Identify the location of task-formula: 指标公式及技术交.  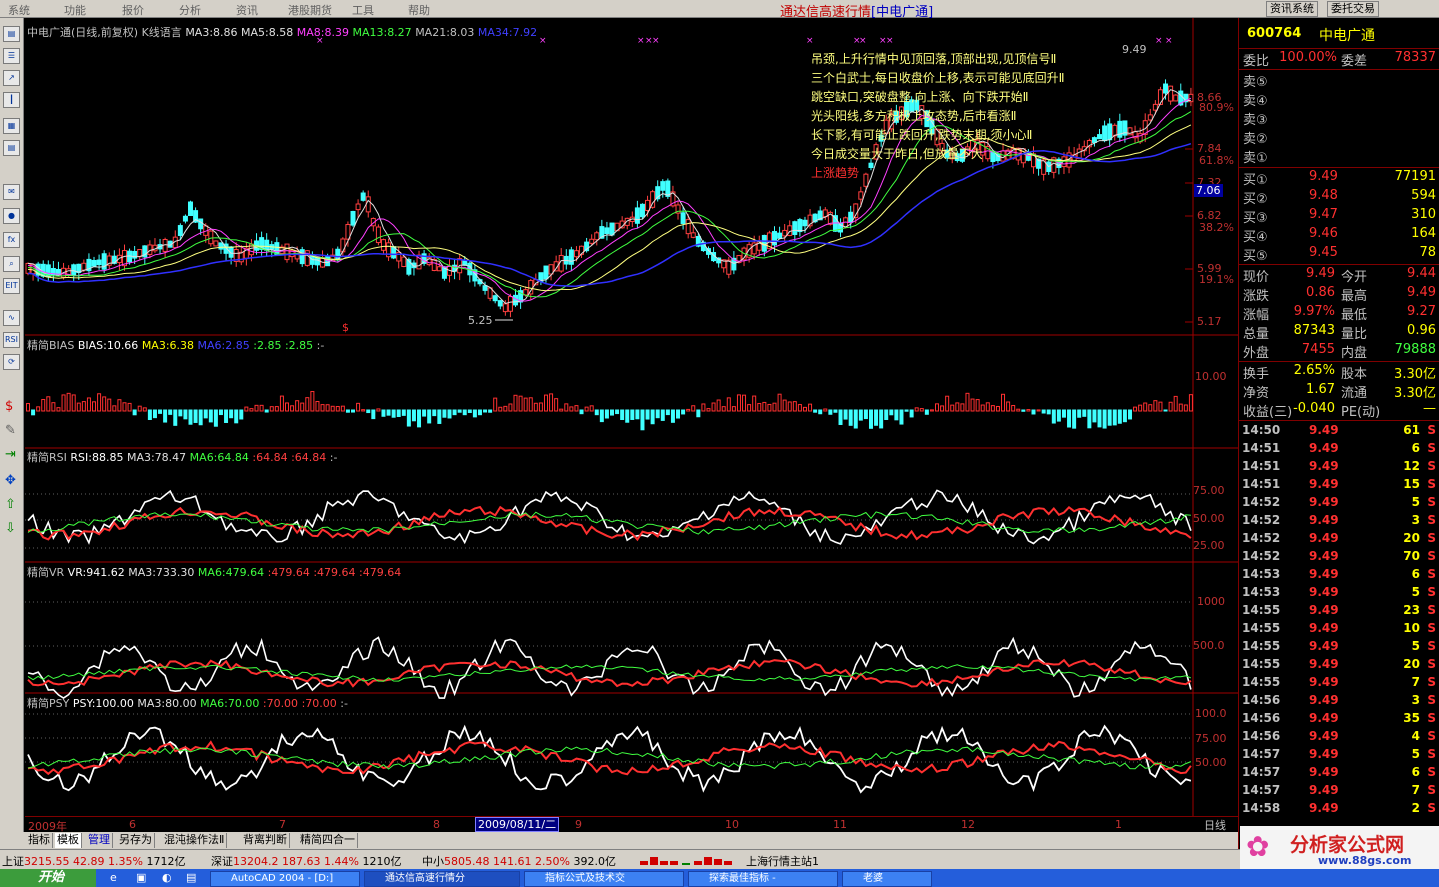
(604, 879).